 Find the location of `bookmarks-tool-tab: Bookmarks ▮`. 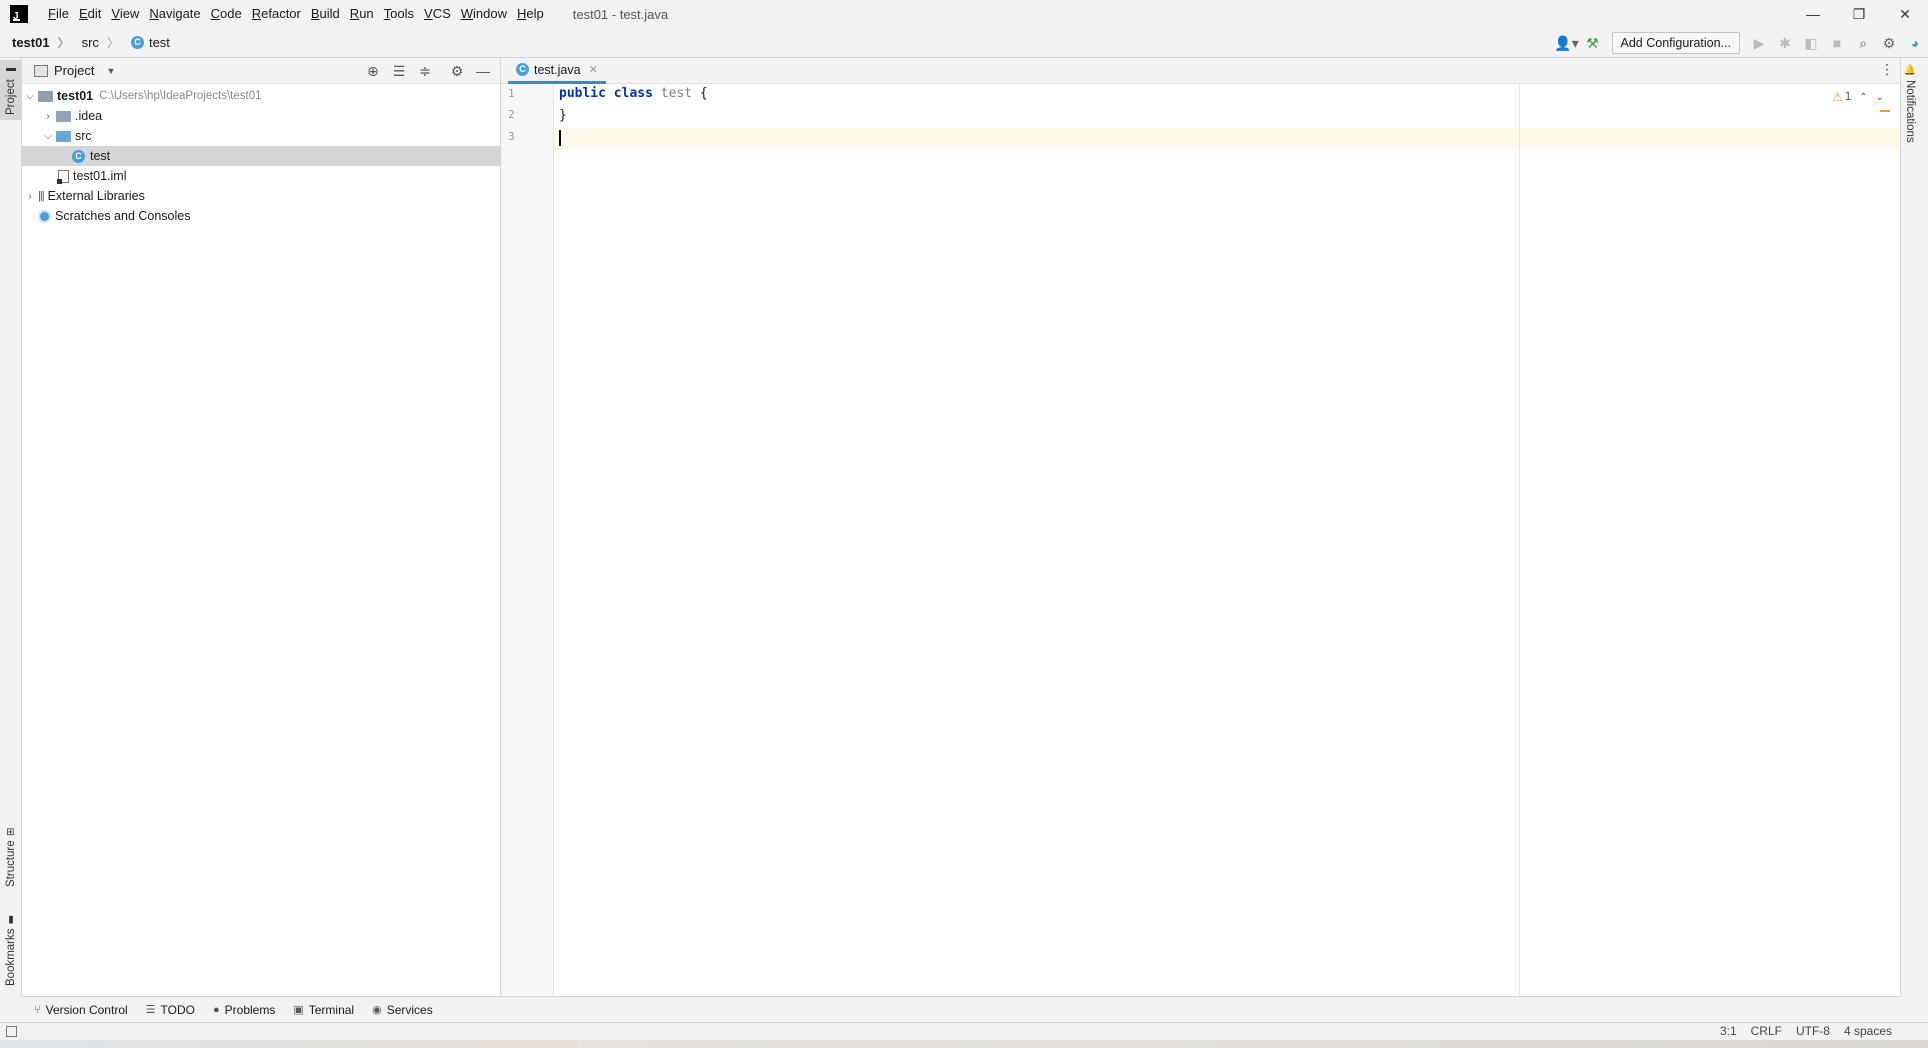

bookmarks-tool-tab: Bookmarks ▮ is located at coordinates (11, 950).